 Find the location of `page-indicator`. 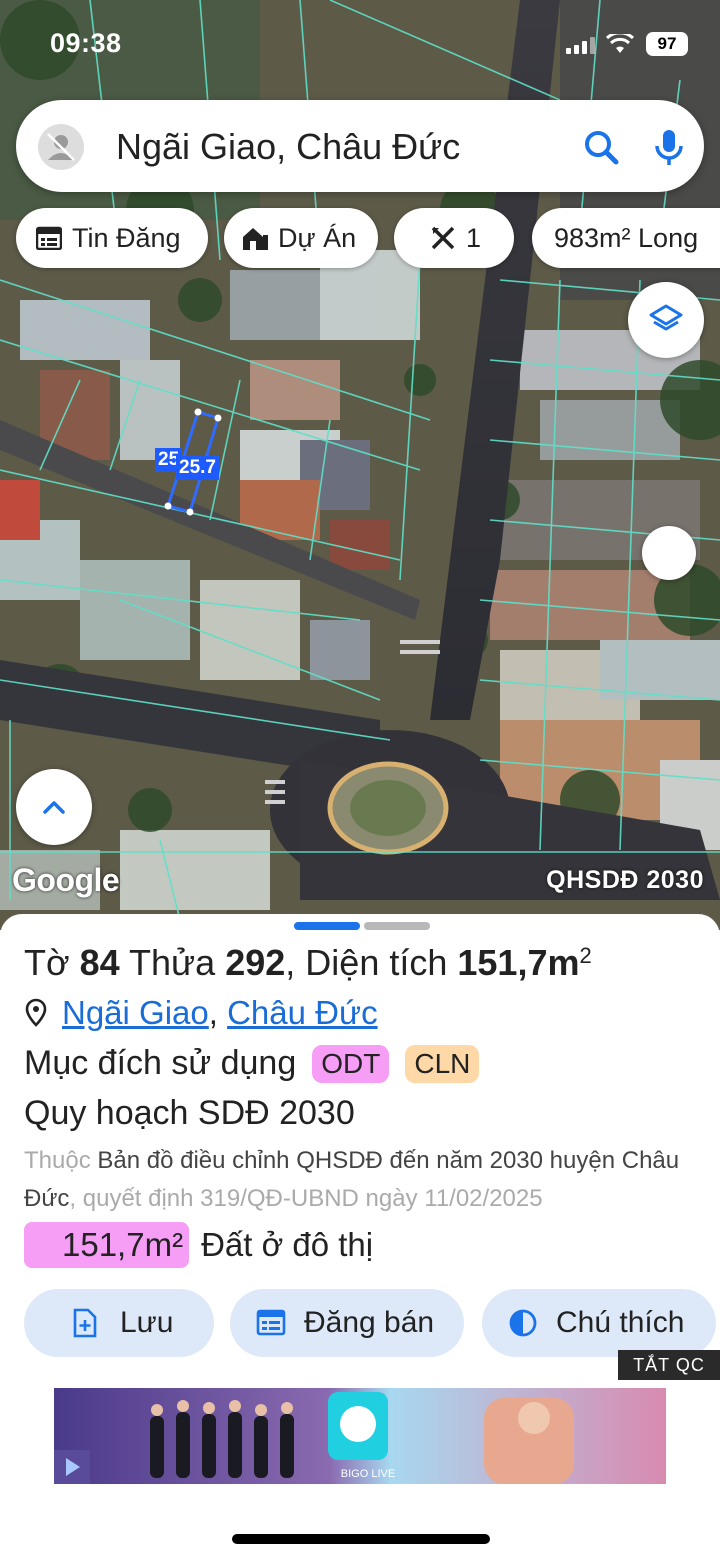

page-indicator is located at coordinates (362, 926).